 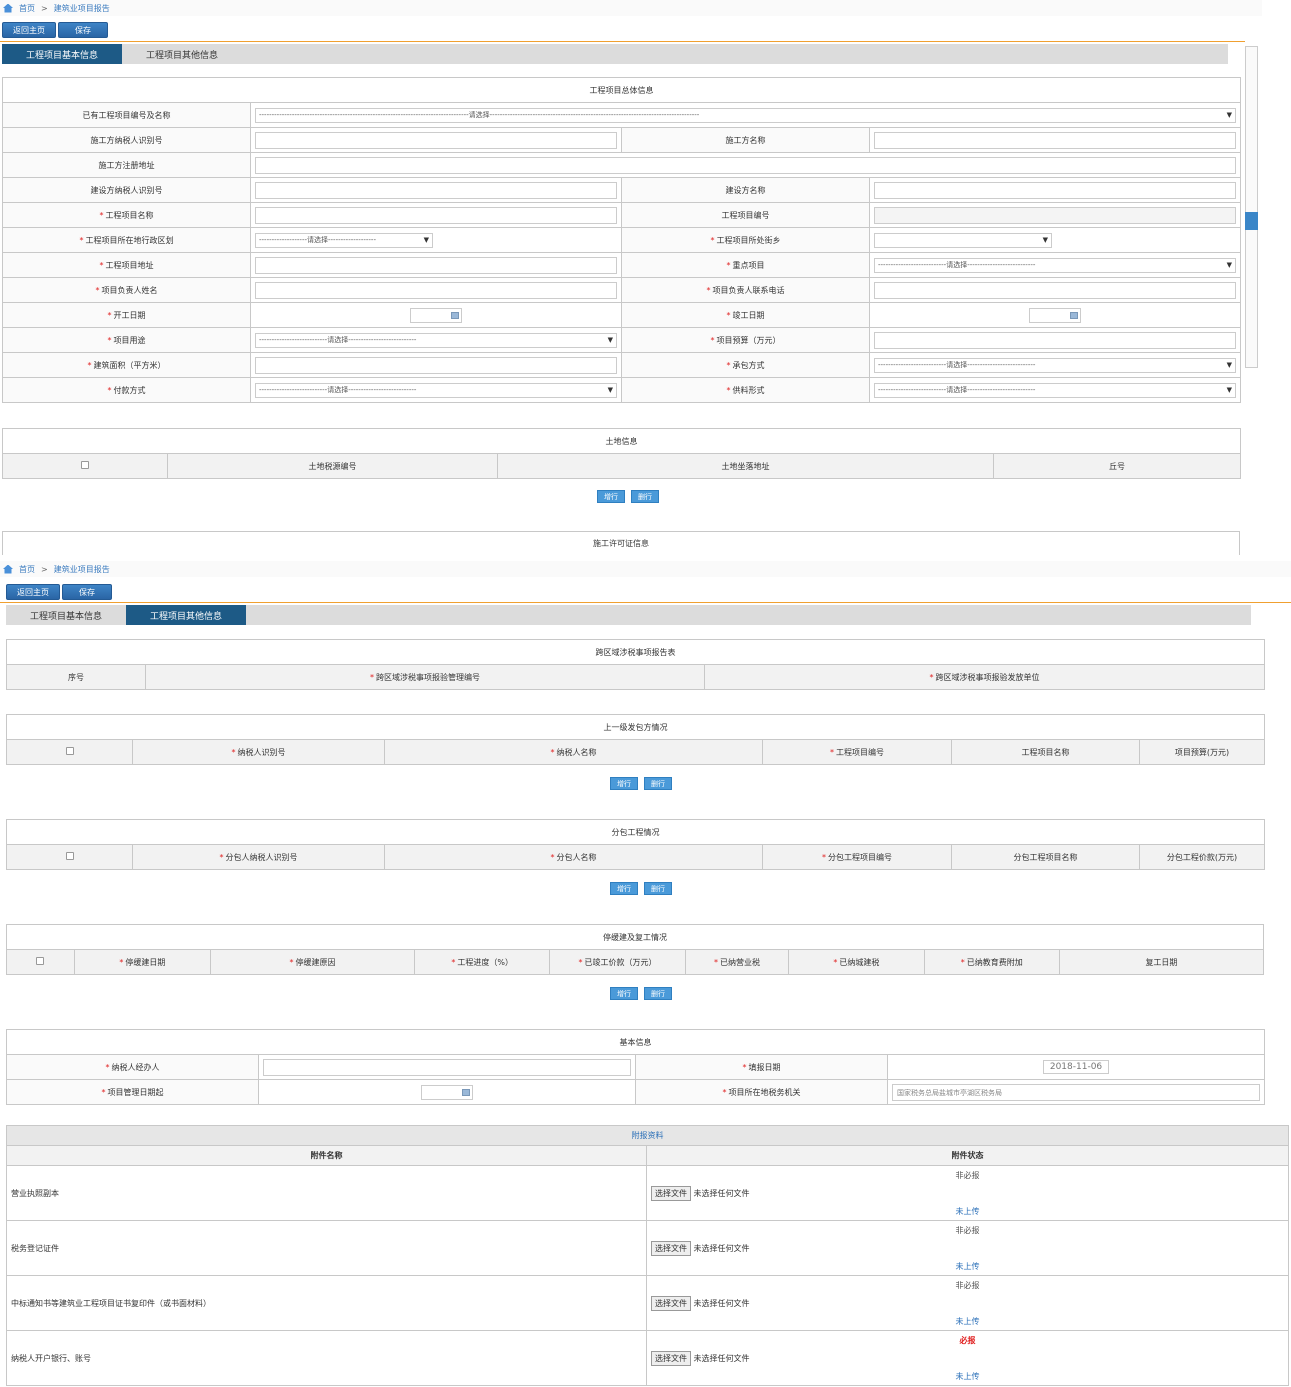 I want to click on section-title: 土地信息, so click(x=621, y=441).